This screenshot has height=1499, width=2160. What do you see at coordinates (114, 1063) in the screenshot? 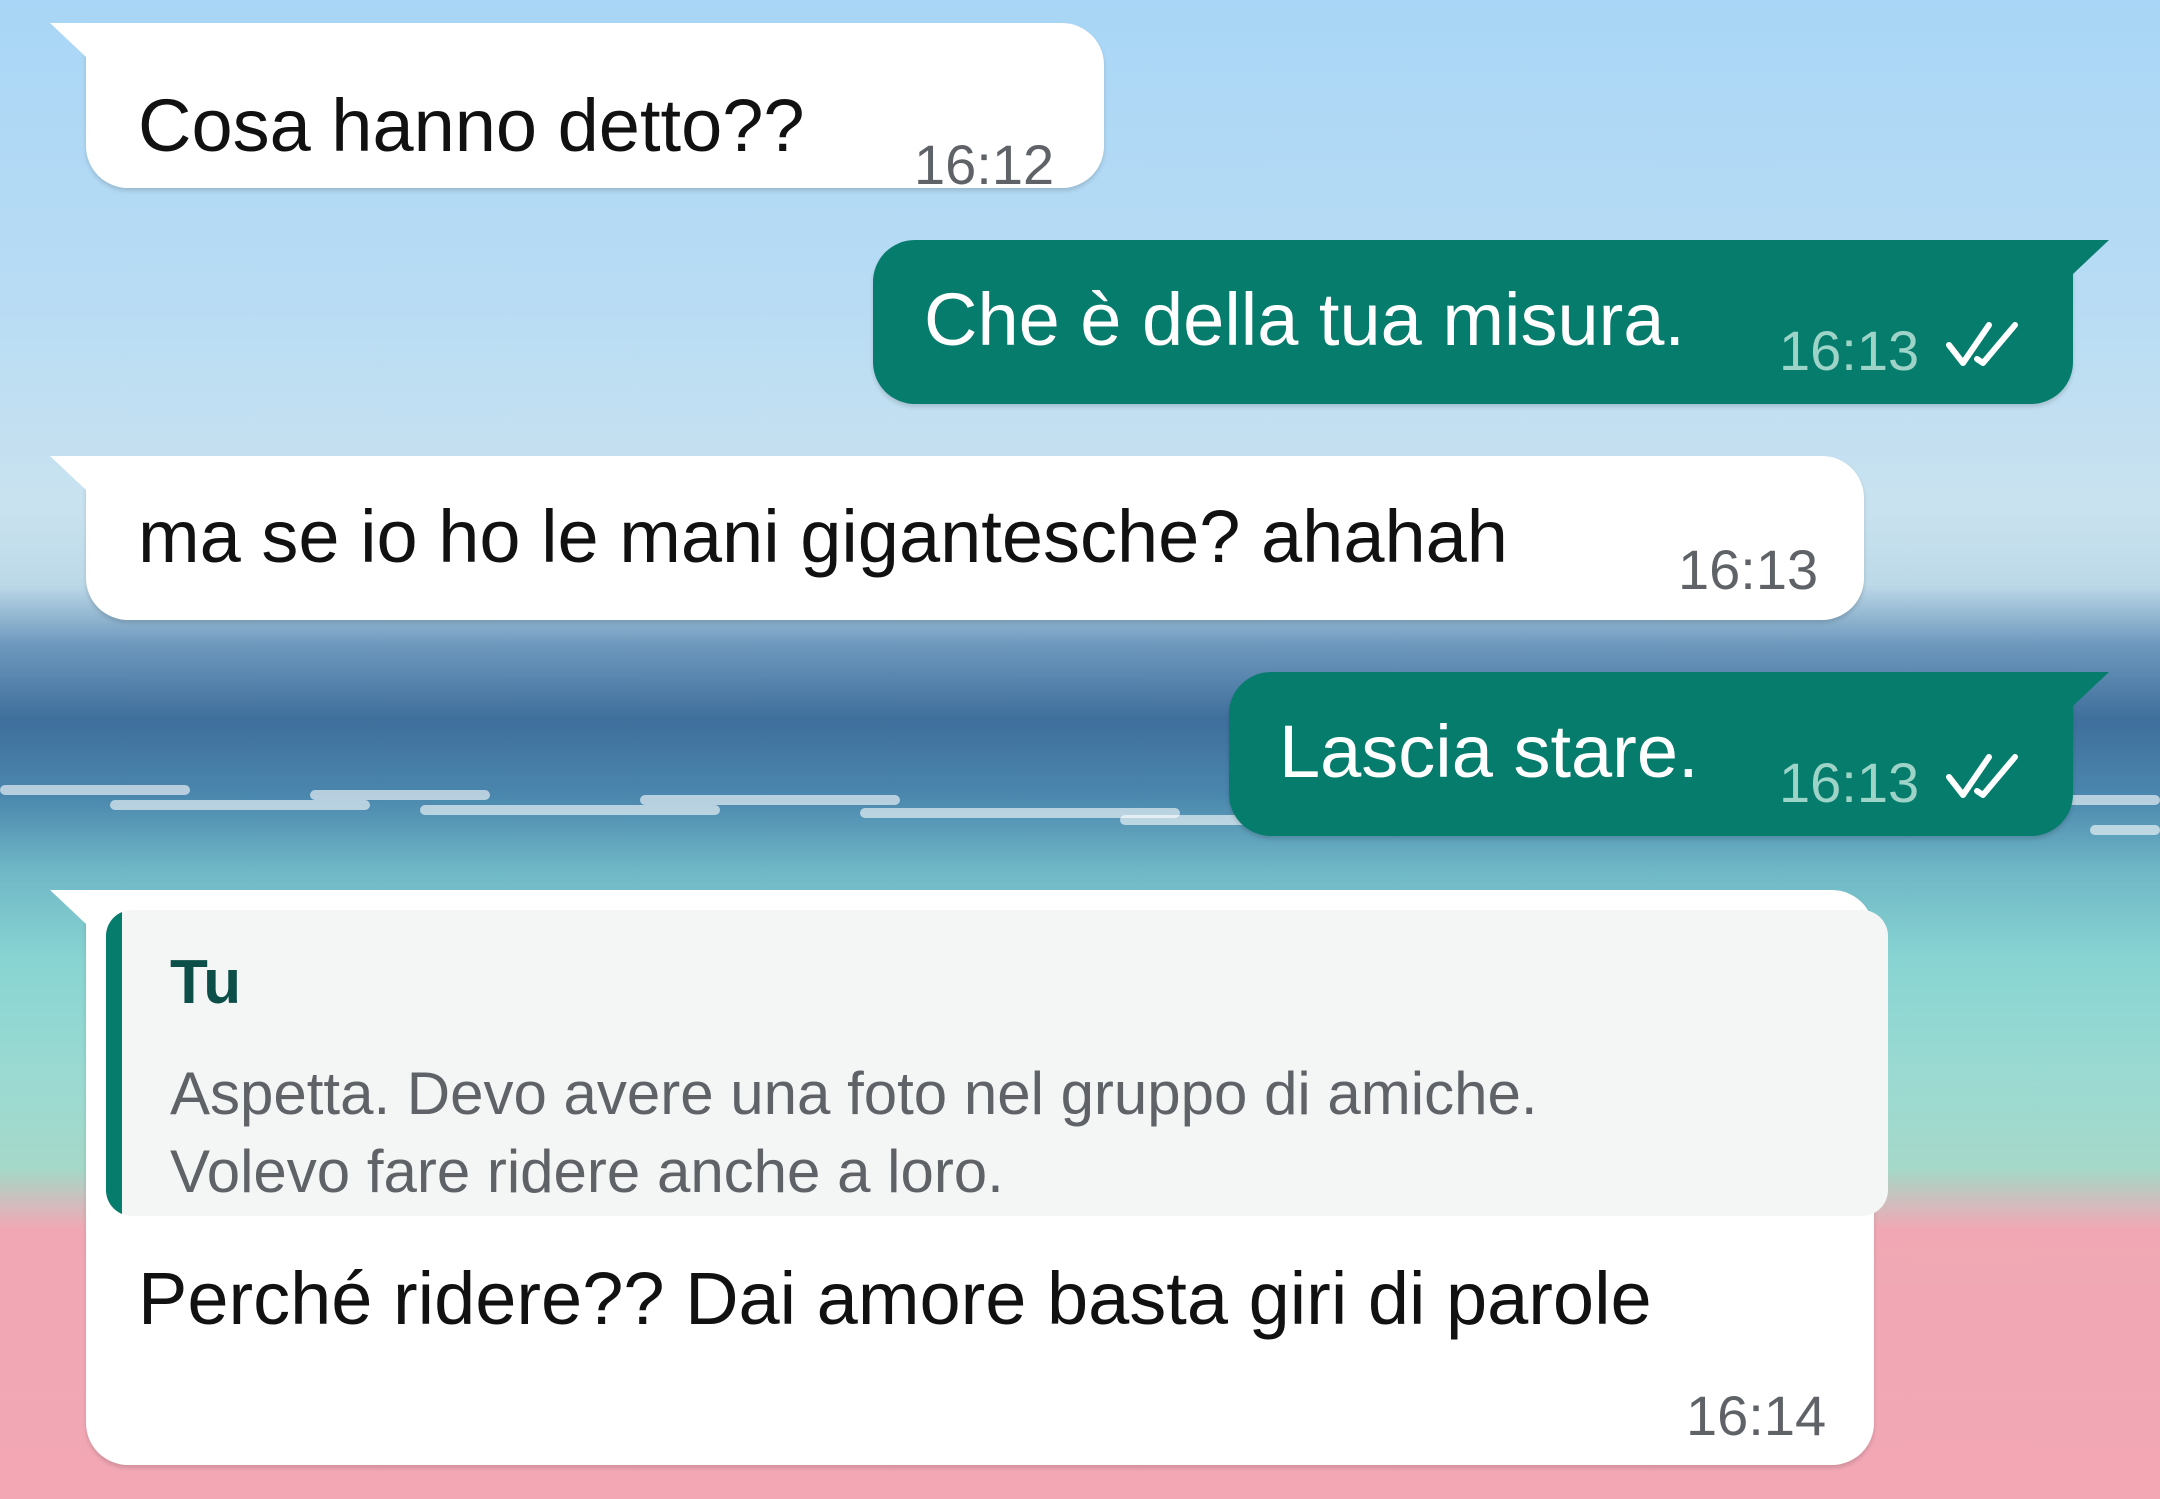
I see `quote-accent-bar` at bounding box center [114, 1063].